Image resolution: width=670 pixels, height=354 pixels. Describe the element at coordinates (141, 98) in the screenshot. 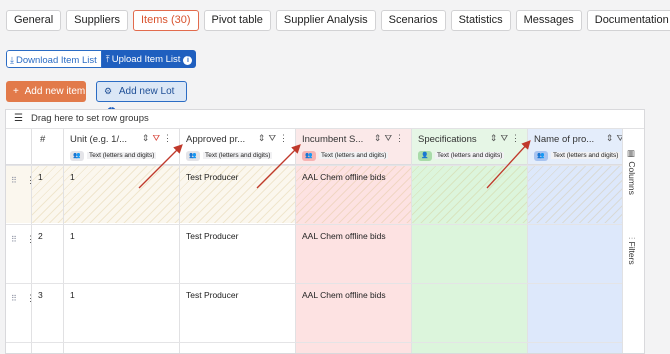

I see `add-new-lot-button: ⚙ Add new Lot i` at that location.